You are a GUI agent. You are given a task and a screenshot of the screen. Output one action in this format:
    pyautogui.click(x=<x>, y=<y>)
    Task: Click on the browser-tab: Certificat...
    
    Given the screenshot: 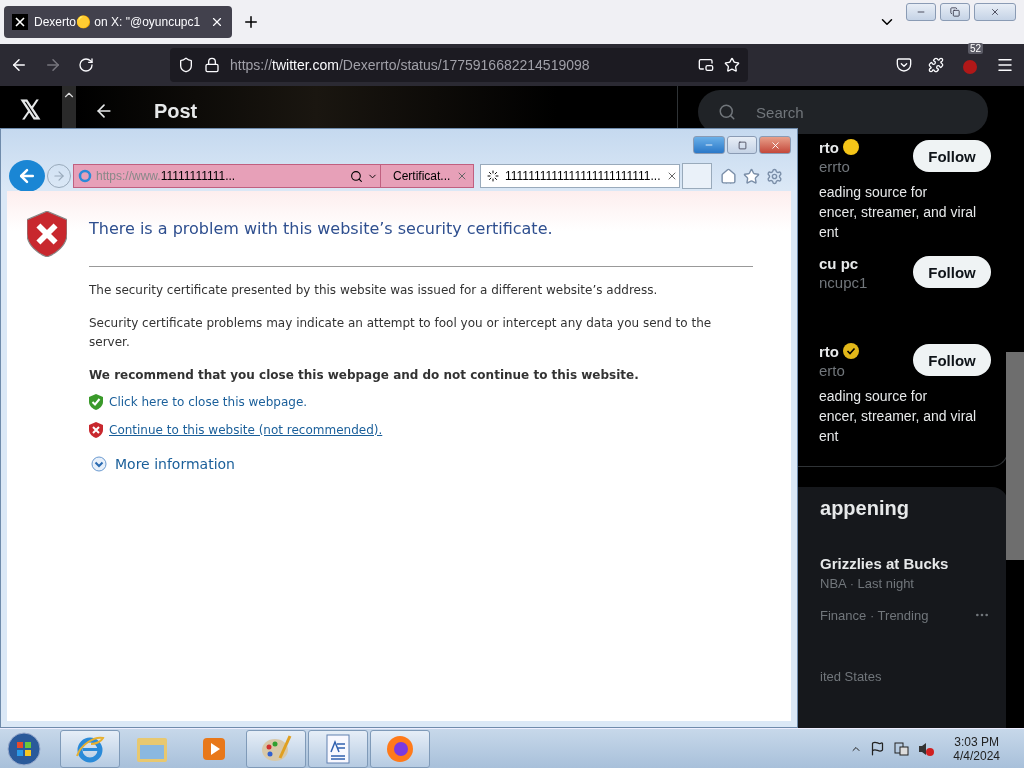 What is the action you would take?
    pyautogui.click(x=427, y=176)
    